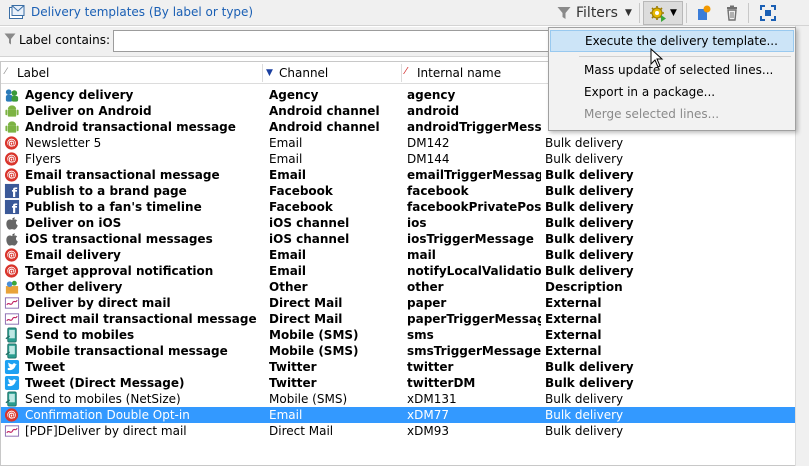 The height and width of the screenshot is (466, 809). What do you see at coordinates (470, 239) in the screenshot?
I see `row-internal-name: iosTriggerMessage` at bounding box center [470, 239].